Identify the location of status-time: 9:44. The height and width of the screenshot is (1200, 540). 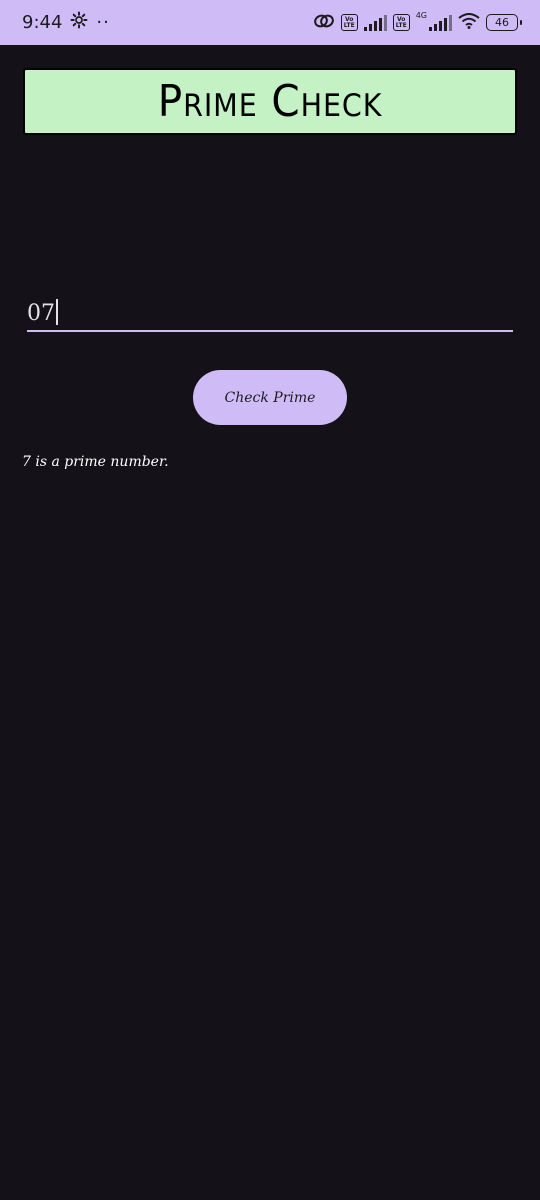
(42, 22).